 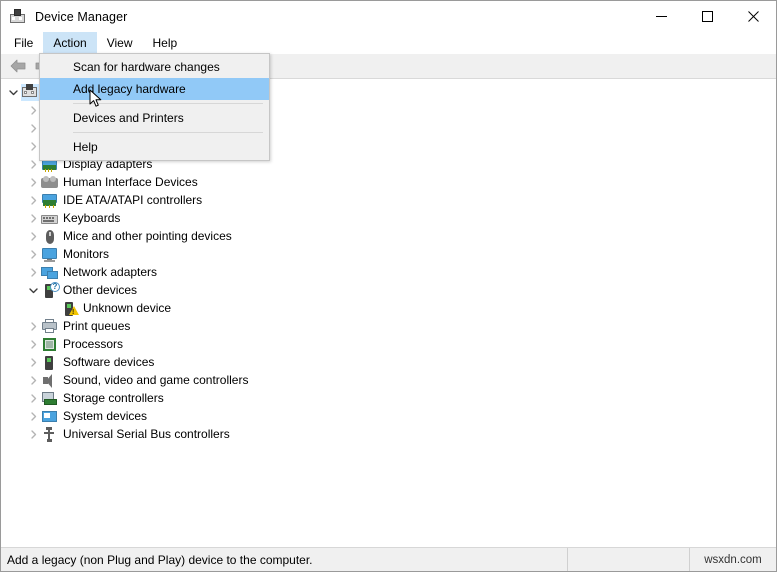 What do you see at coordinates (29, 92) in the screenshot?
I see `computer-root-icon` at bounding box center [29, 92].